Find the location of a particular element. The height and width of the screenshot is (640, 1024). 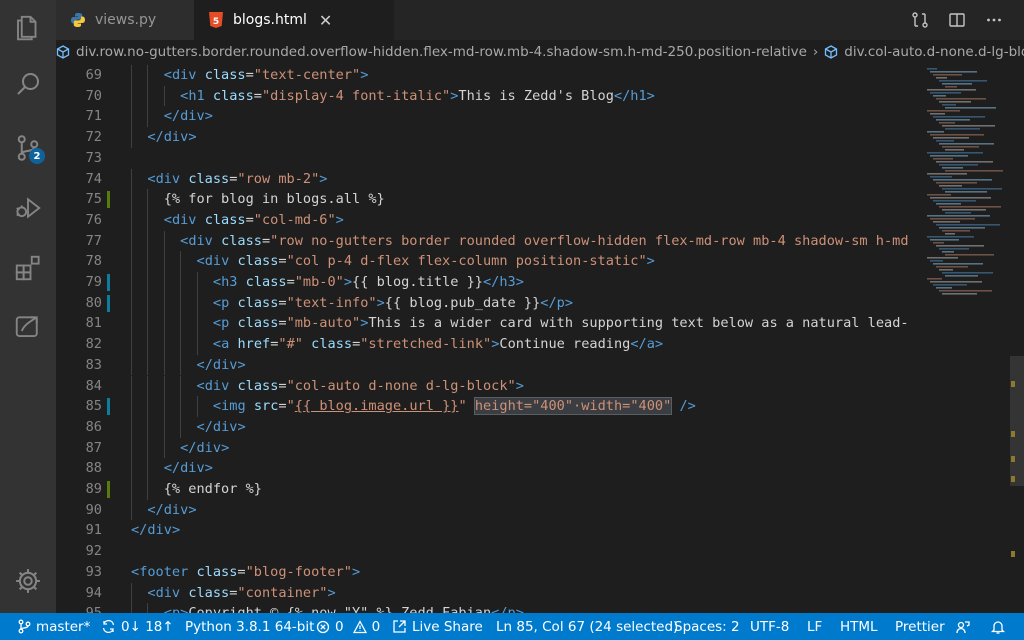

source-control-icon is located at coordinates (28, 148).